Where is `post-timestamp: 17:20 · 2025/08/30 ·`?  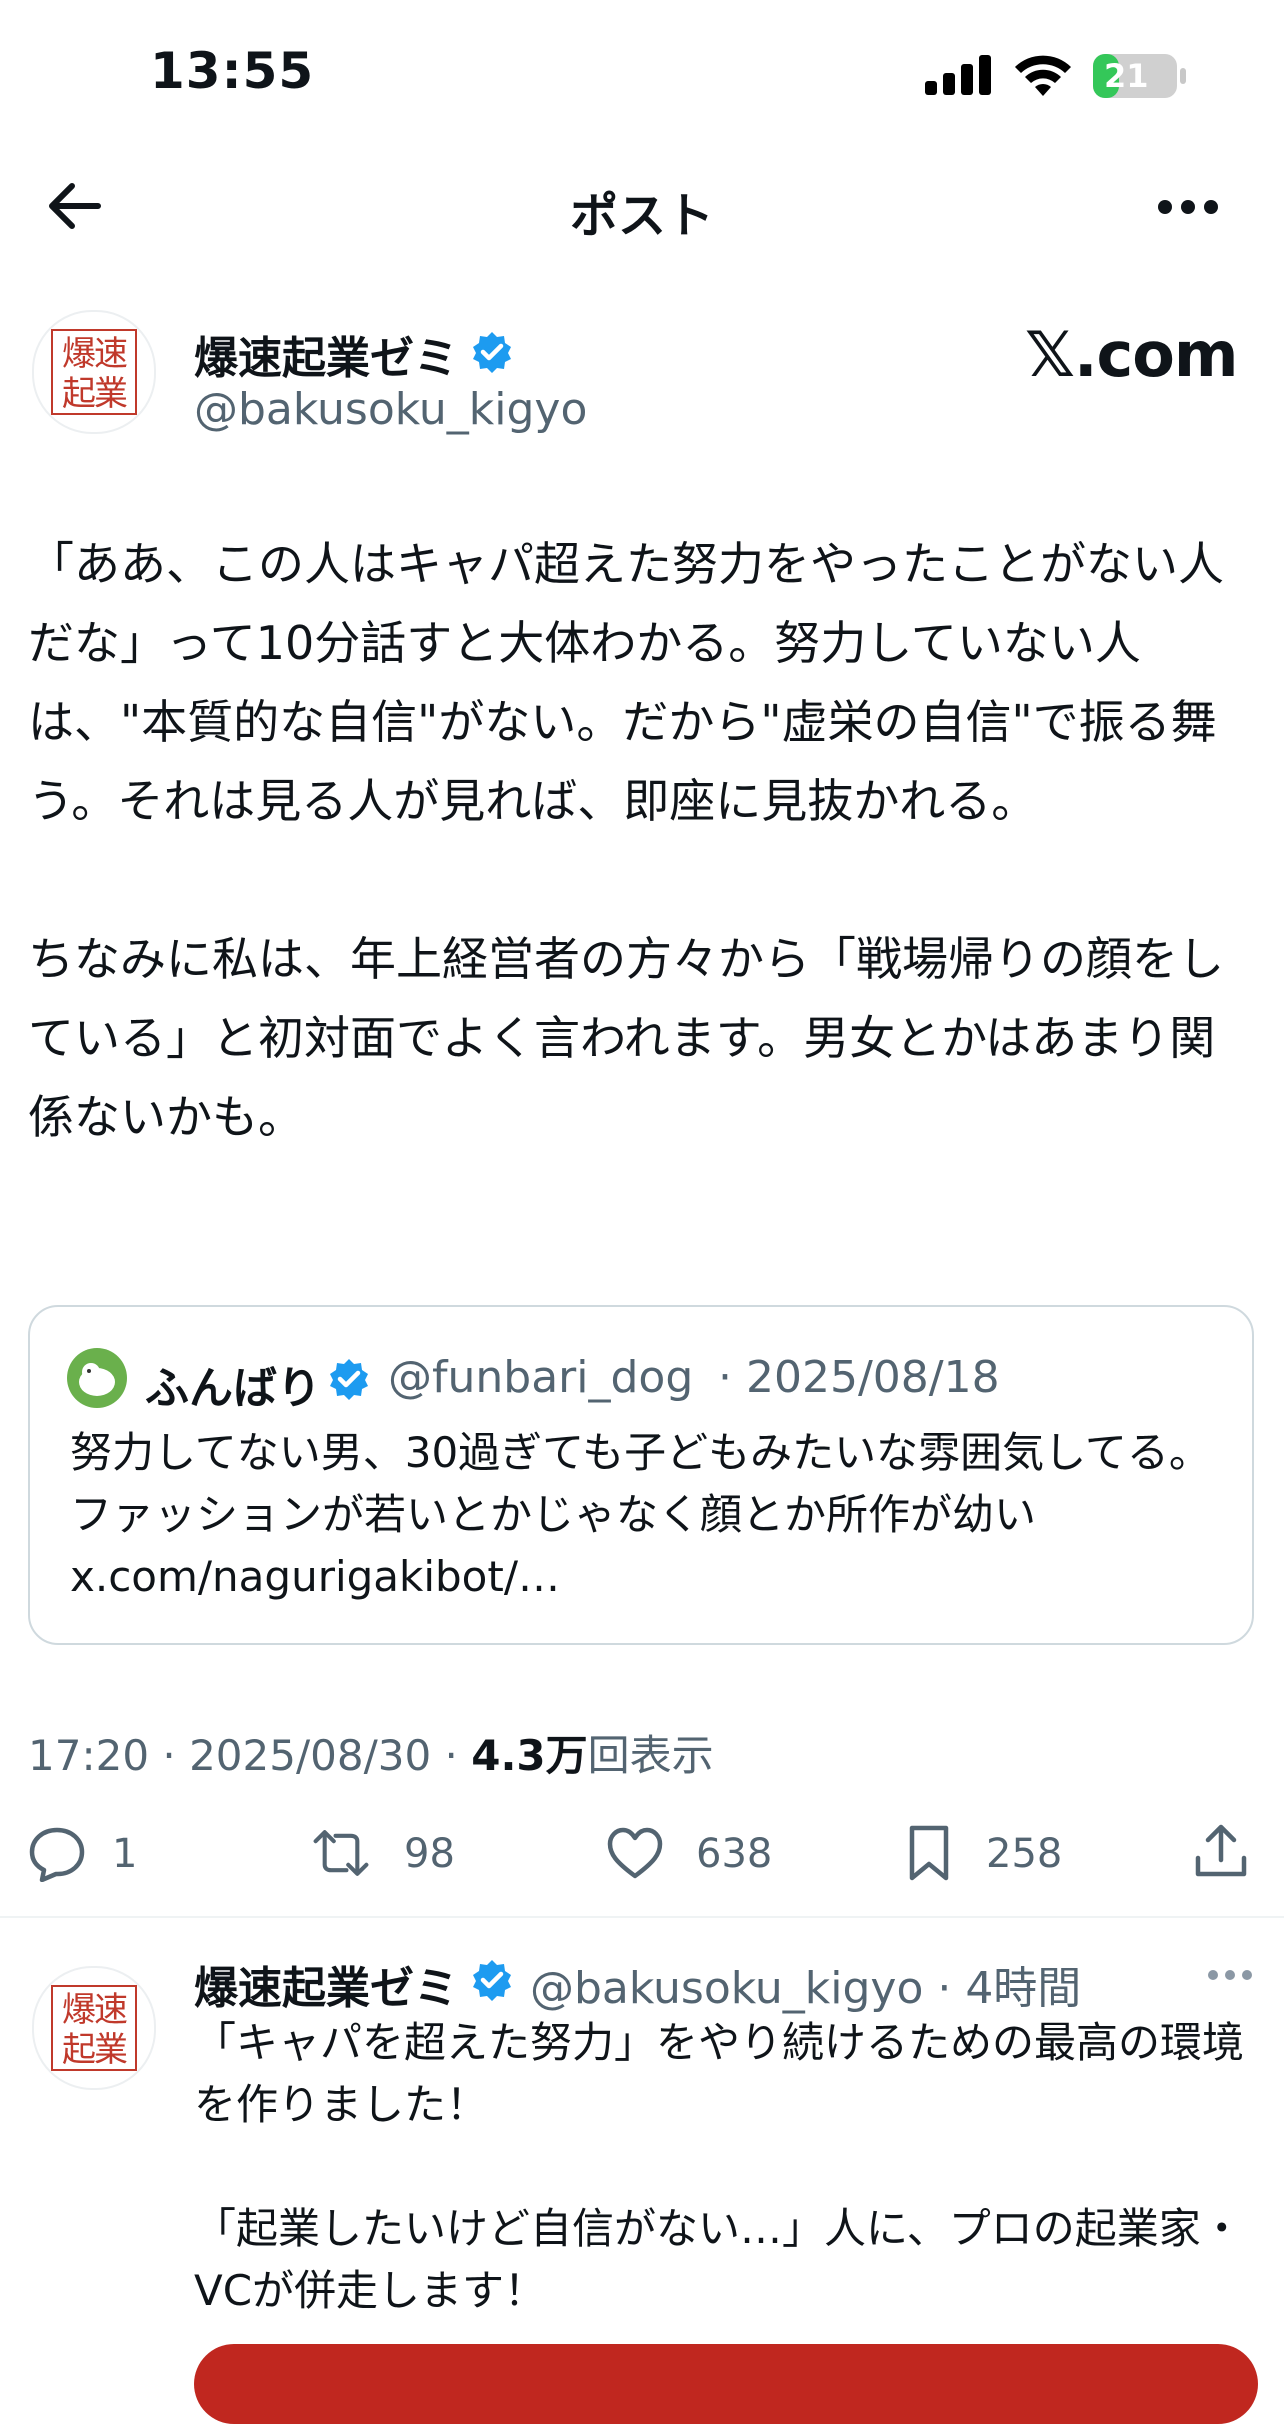 post-timestamp: 17:20 · 2025/08/30 · is located at coordinates (250, 1755).